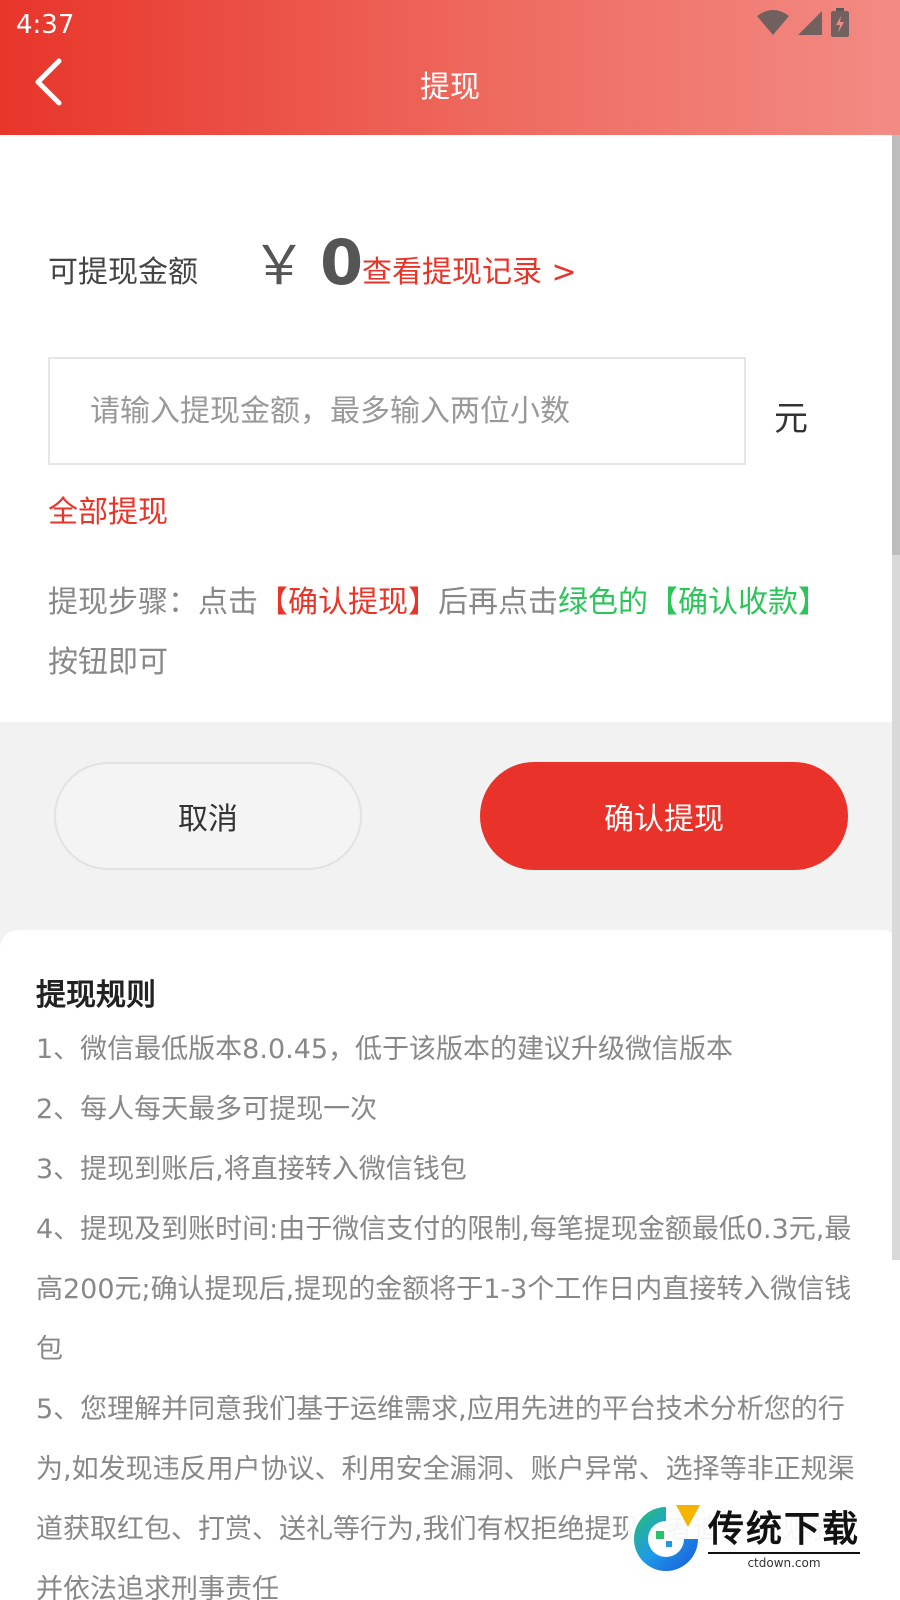  What do you see at coordinates (443, 633) in the screenshot?
I see `withdraw-steps: 提现步骤：点击【确认提现】后再点击绿色的【确认收款】按钮即可` at bounding box center [443, 633].